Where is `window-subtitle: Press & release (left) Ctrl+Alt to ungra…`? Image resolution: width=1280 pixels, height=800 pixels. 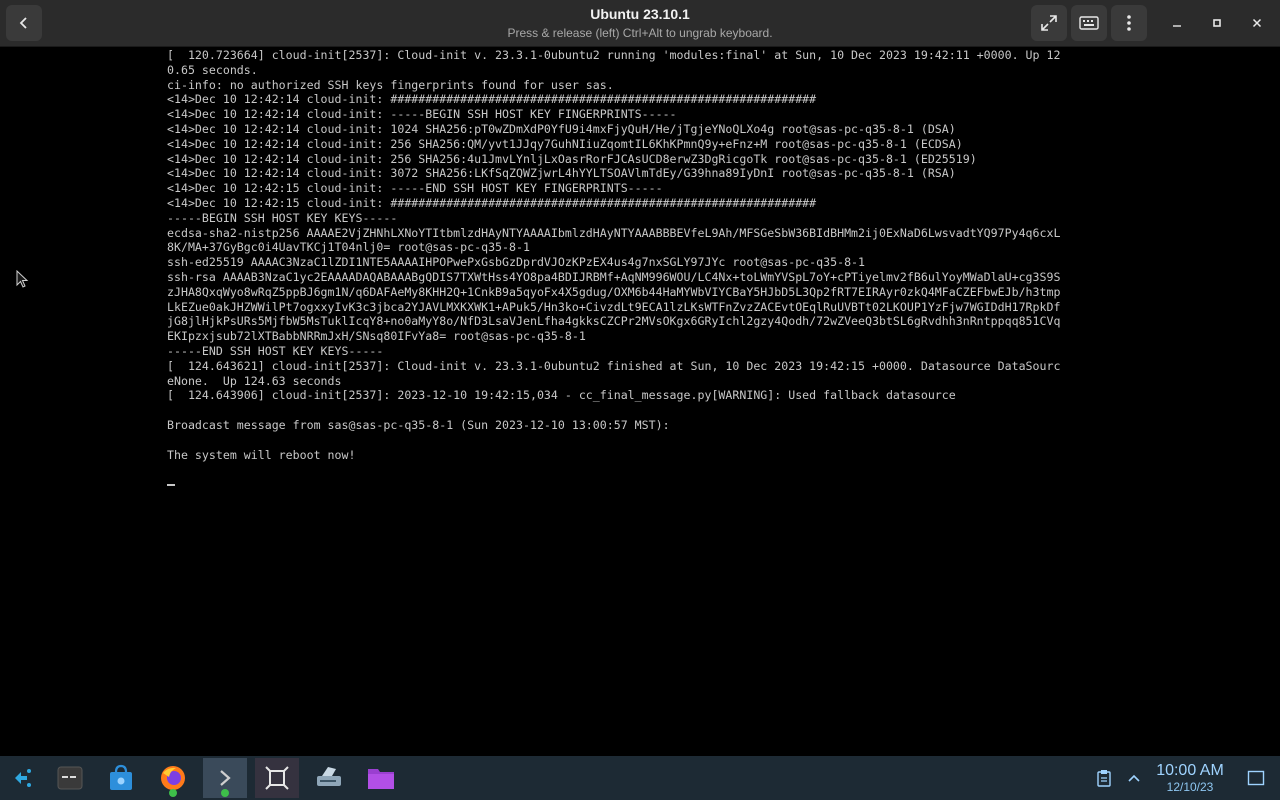 window-subtitle: Press & release (left) Ctrl+Alt to ungra… is located at coordinates (640, 33).